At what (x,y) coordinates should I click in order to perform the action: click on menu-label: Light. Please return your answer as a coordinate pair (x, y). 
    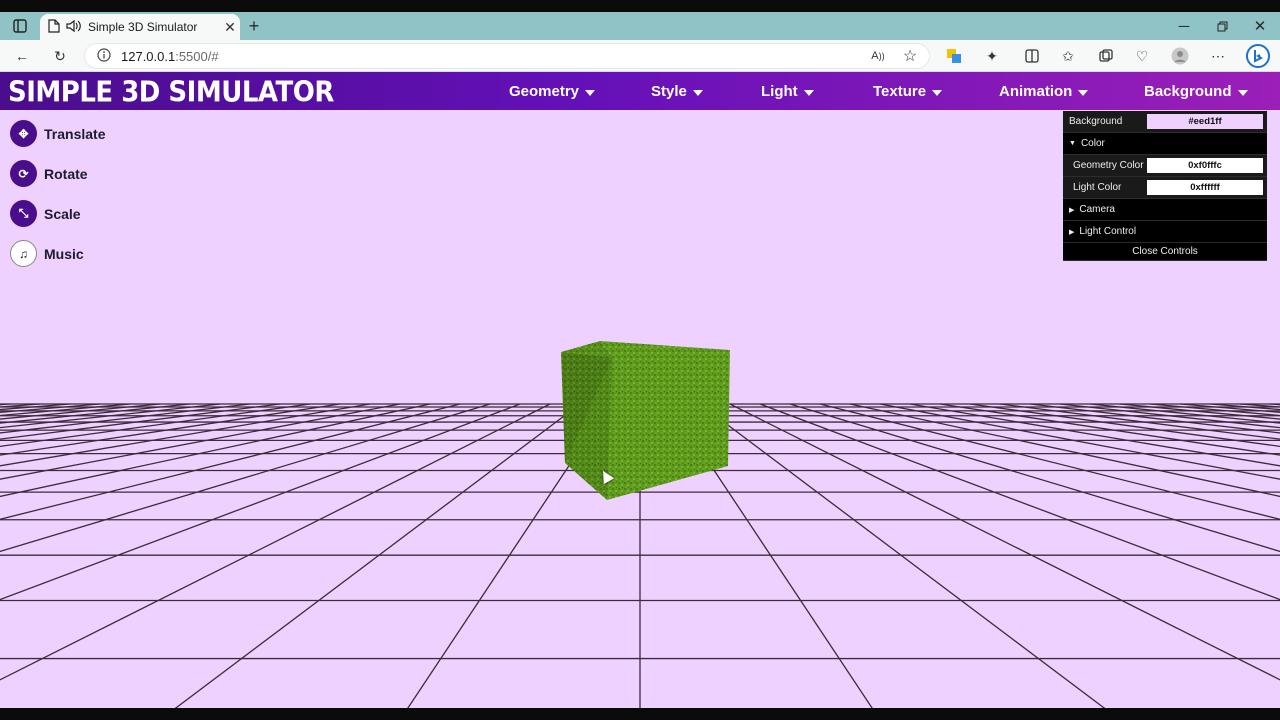
    Looking at the image, I should click on (779, 91).